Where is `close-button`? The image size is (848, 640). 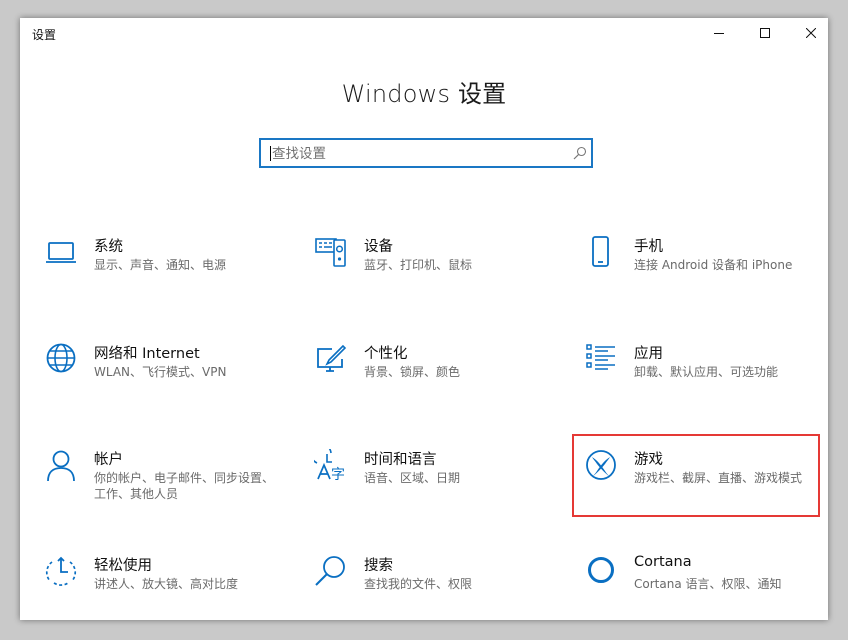
close-button is located at coordinates (808, 33).